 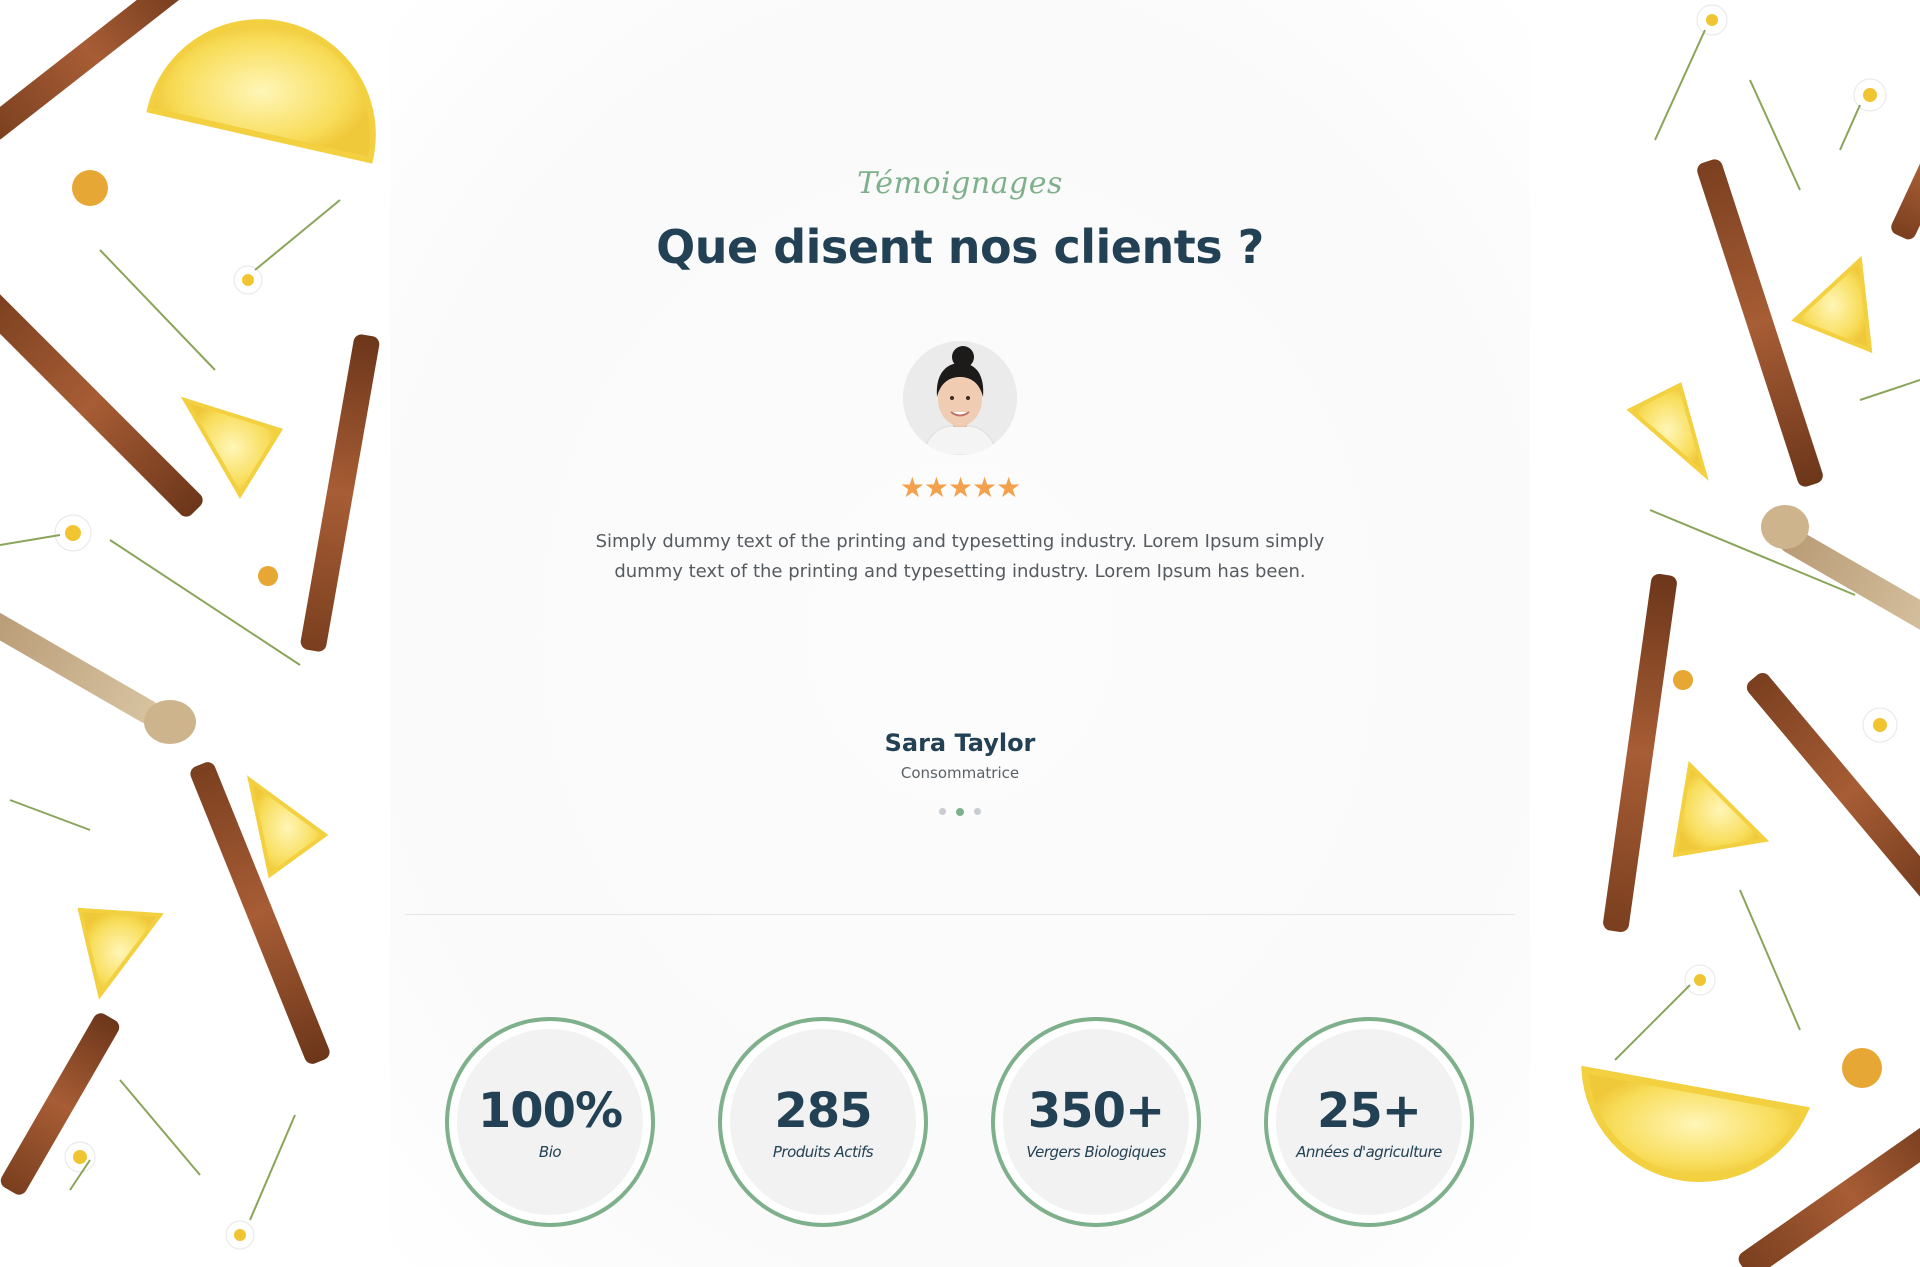 I want to click on stat-label: Vergers Biologiques, so click(x=1096, y=1152).